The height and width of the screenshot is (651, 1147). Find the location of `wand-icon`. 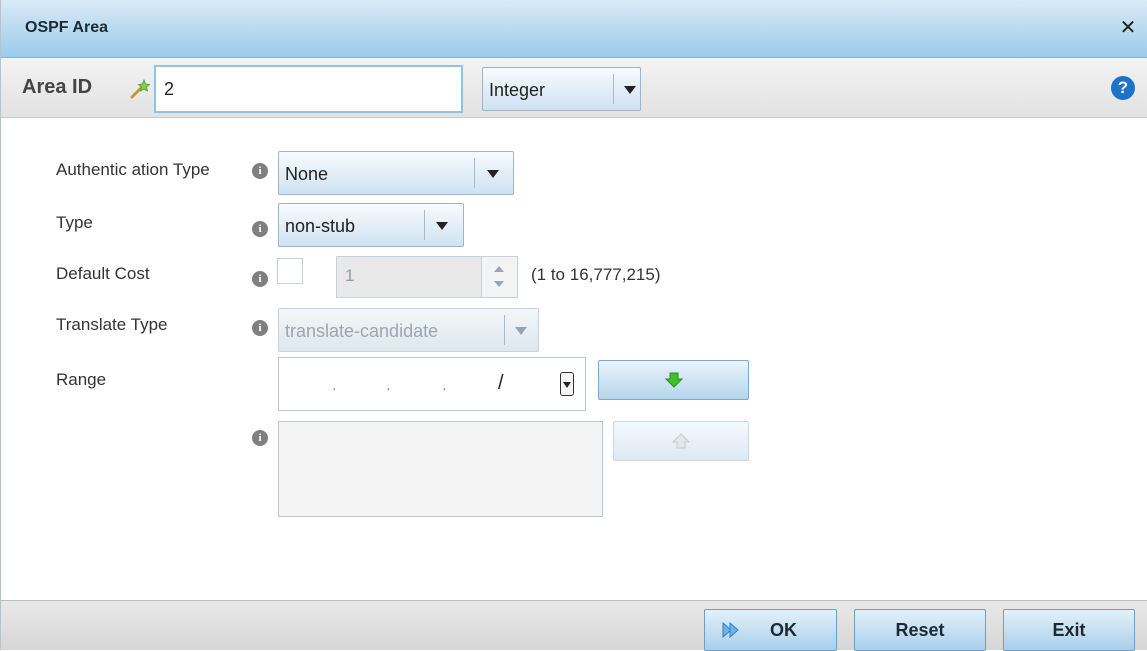

wand-icon is located at coordinates (140, 88).